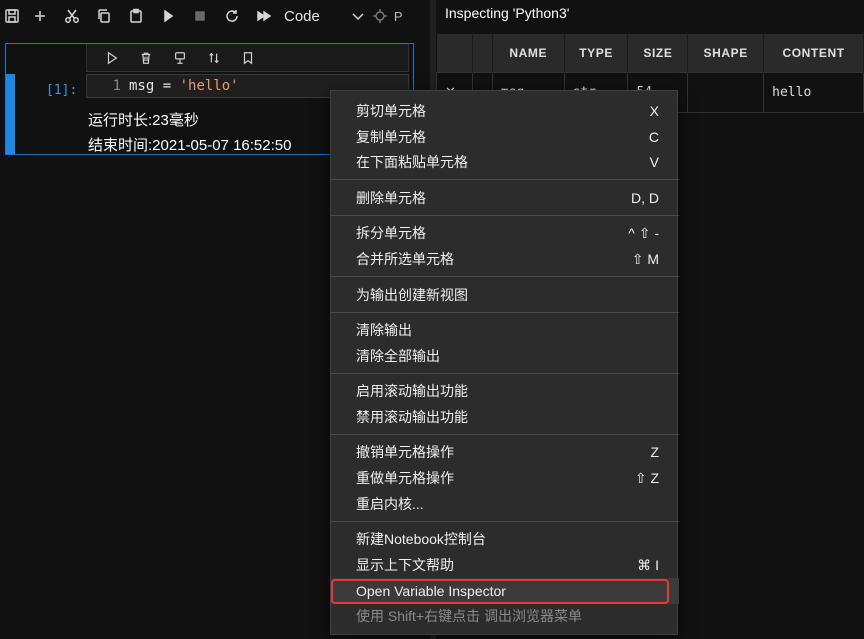  I want to click on menu-item-label: 禁用滚动输出功能, so click(412, 417).